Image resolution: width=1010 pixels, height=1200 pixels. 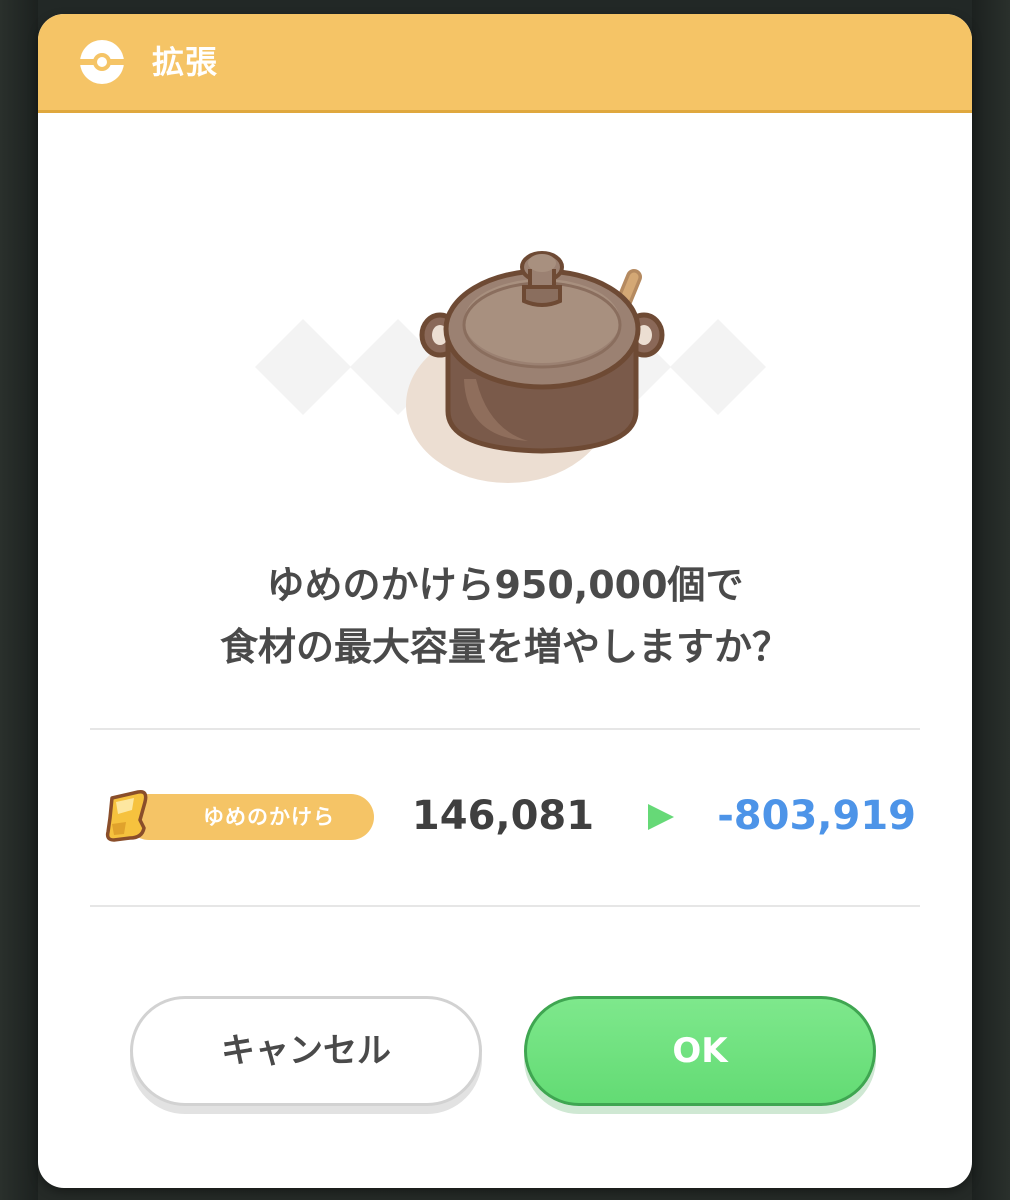 I want to click on dialog-header: 拡張, so click(x=505, y=63).